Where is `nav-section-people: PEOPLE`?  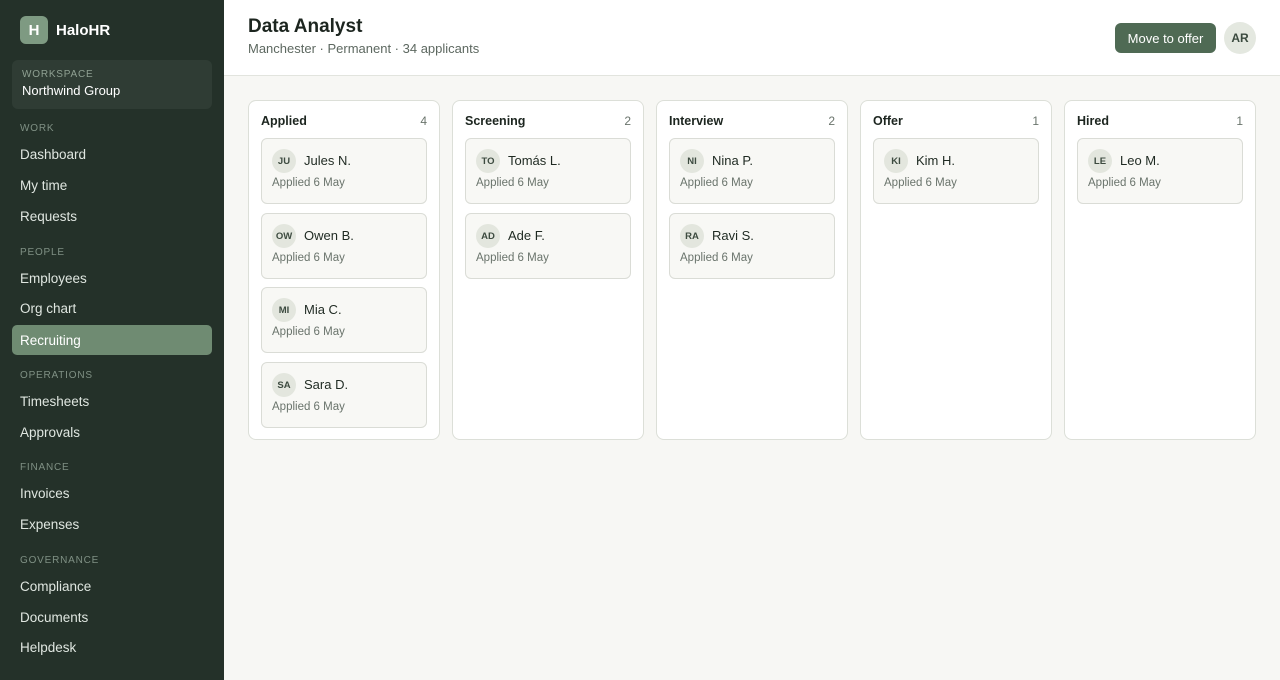 nav-section-people: PEOPLE is located at coordinates (42, 252).